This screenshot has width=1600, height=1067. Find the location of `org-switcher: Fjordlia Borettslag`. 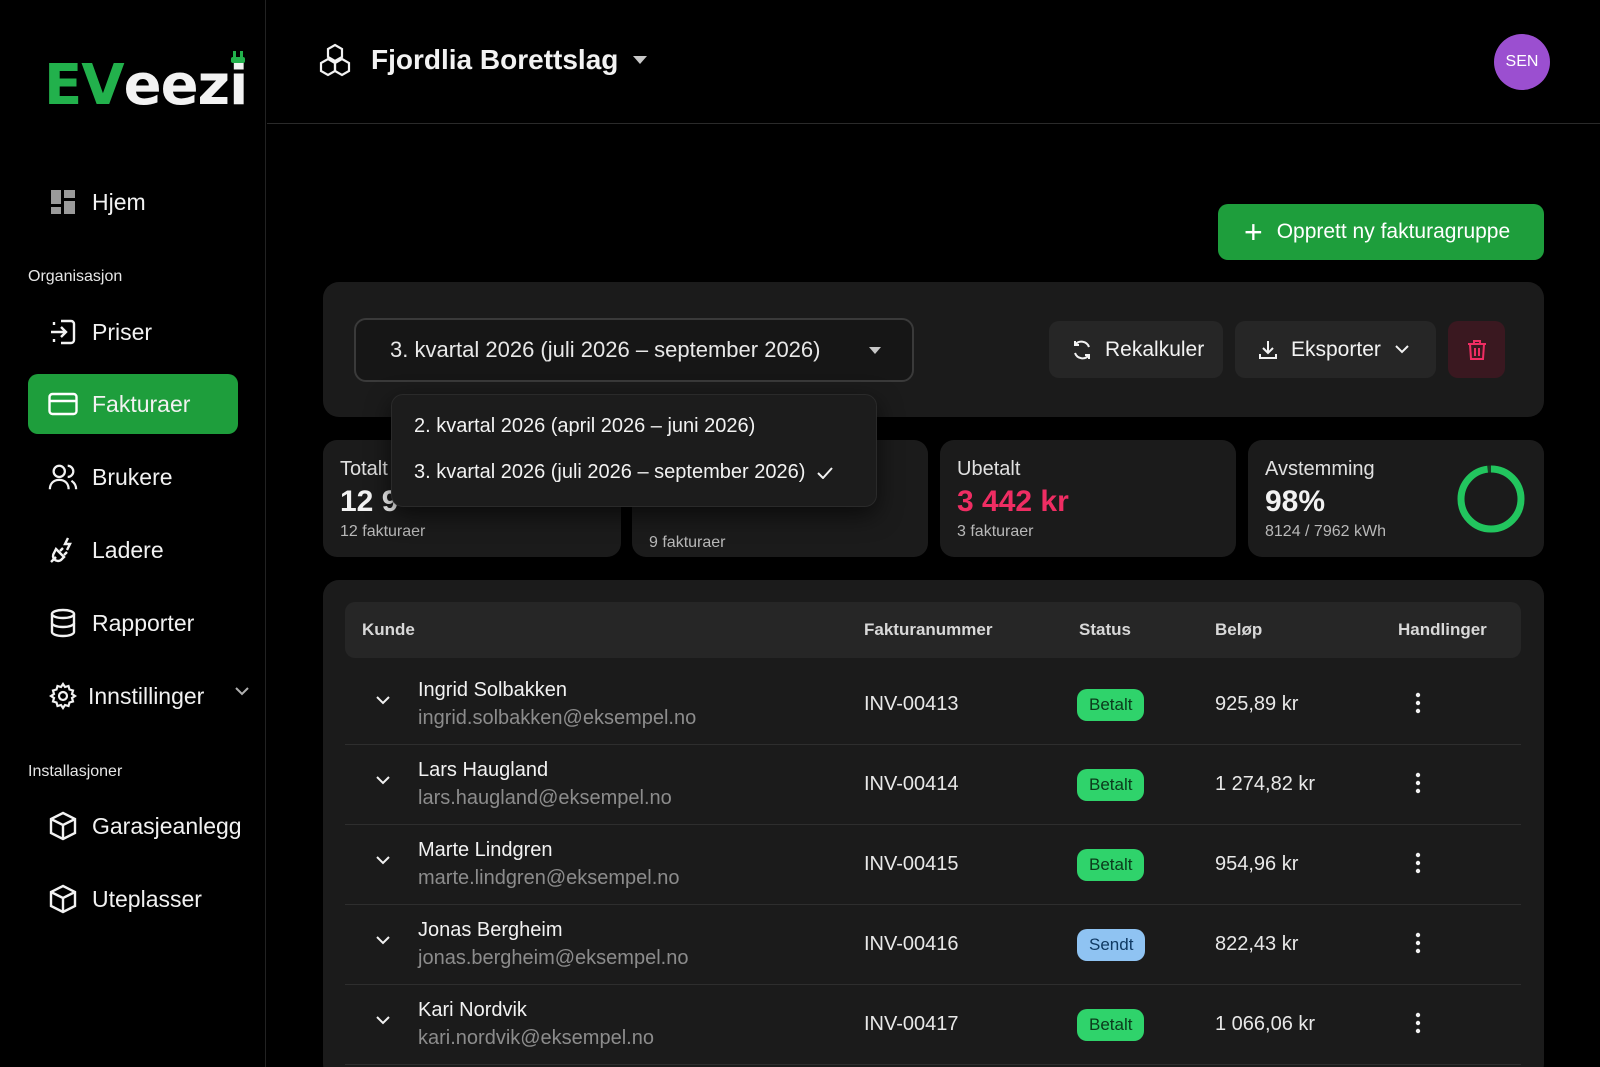

org-switcher: Fjordlia Borettslag is located at coordinates (482, 60).